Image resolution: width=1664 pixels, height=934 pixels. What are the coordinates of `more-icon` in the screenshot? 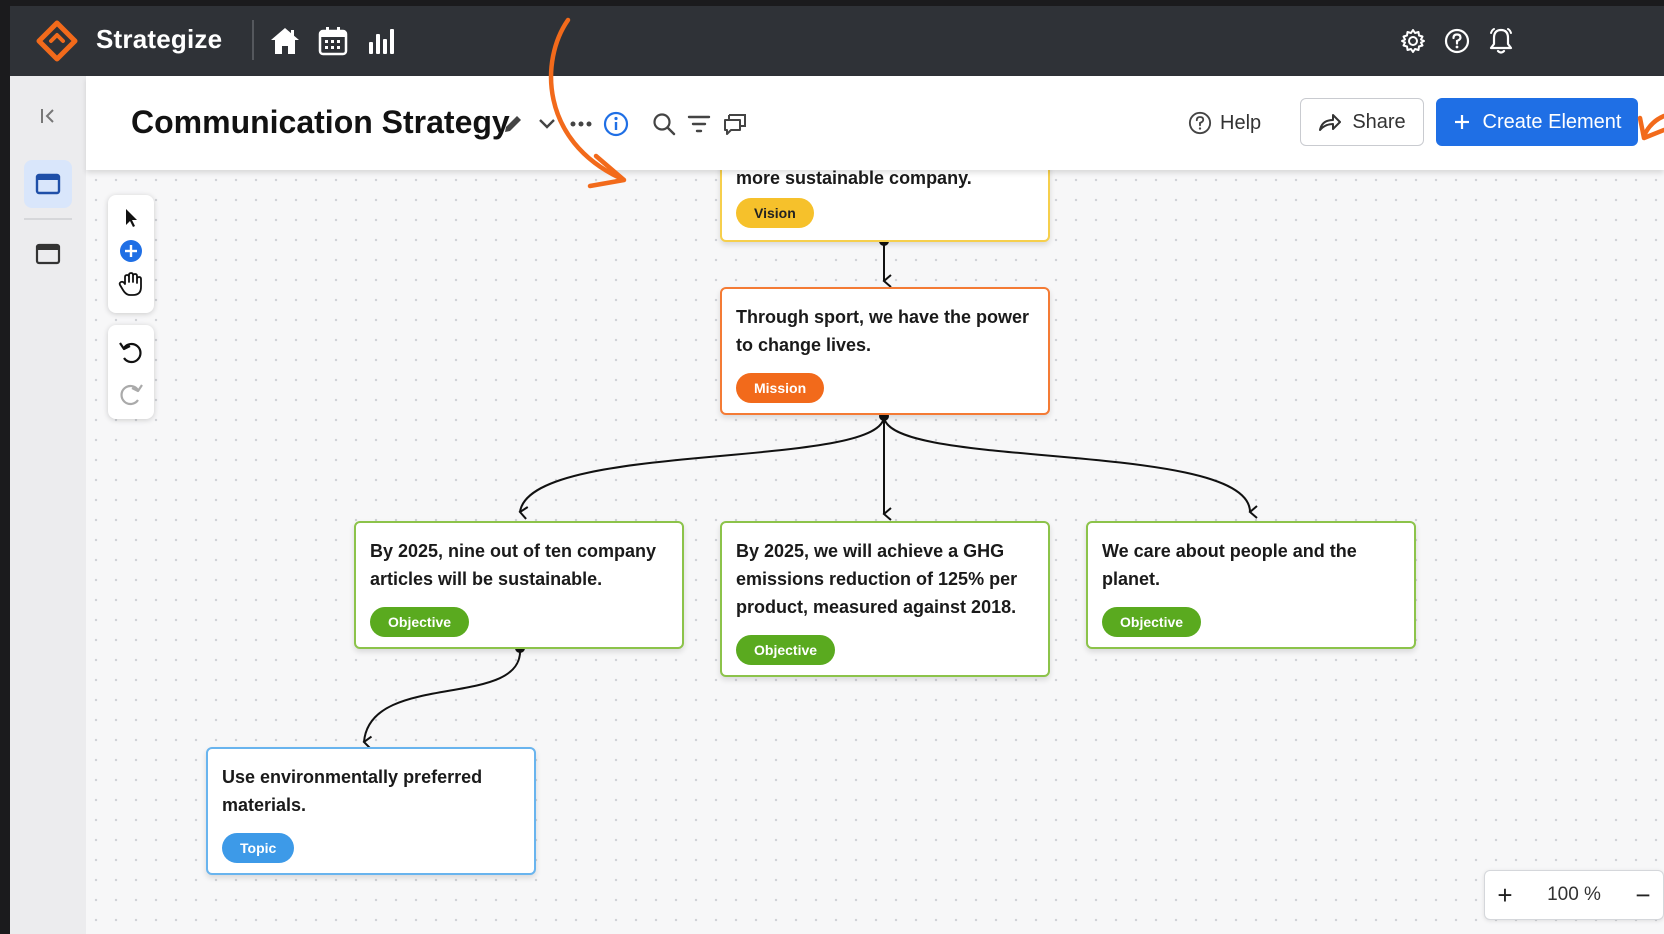 It's located at (581, 124).